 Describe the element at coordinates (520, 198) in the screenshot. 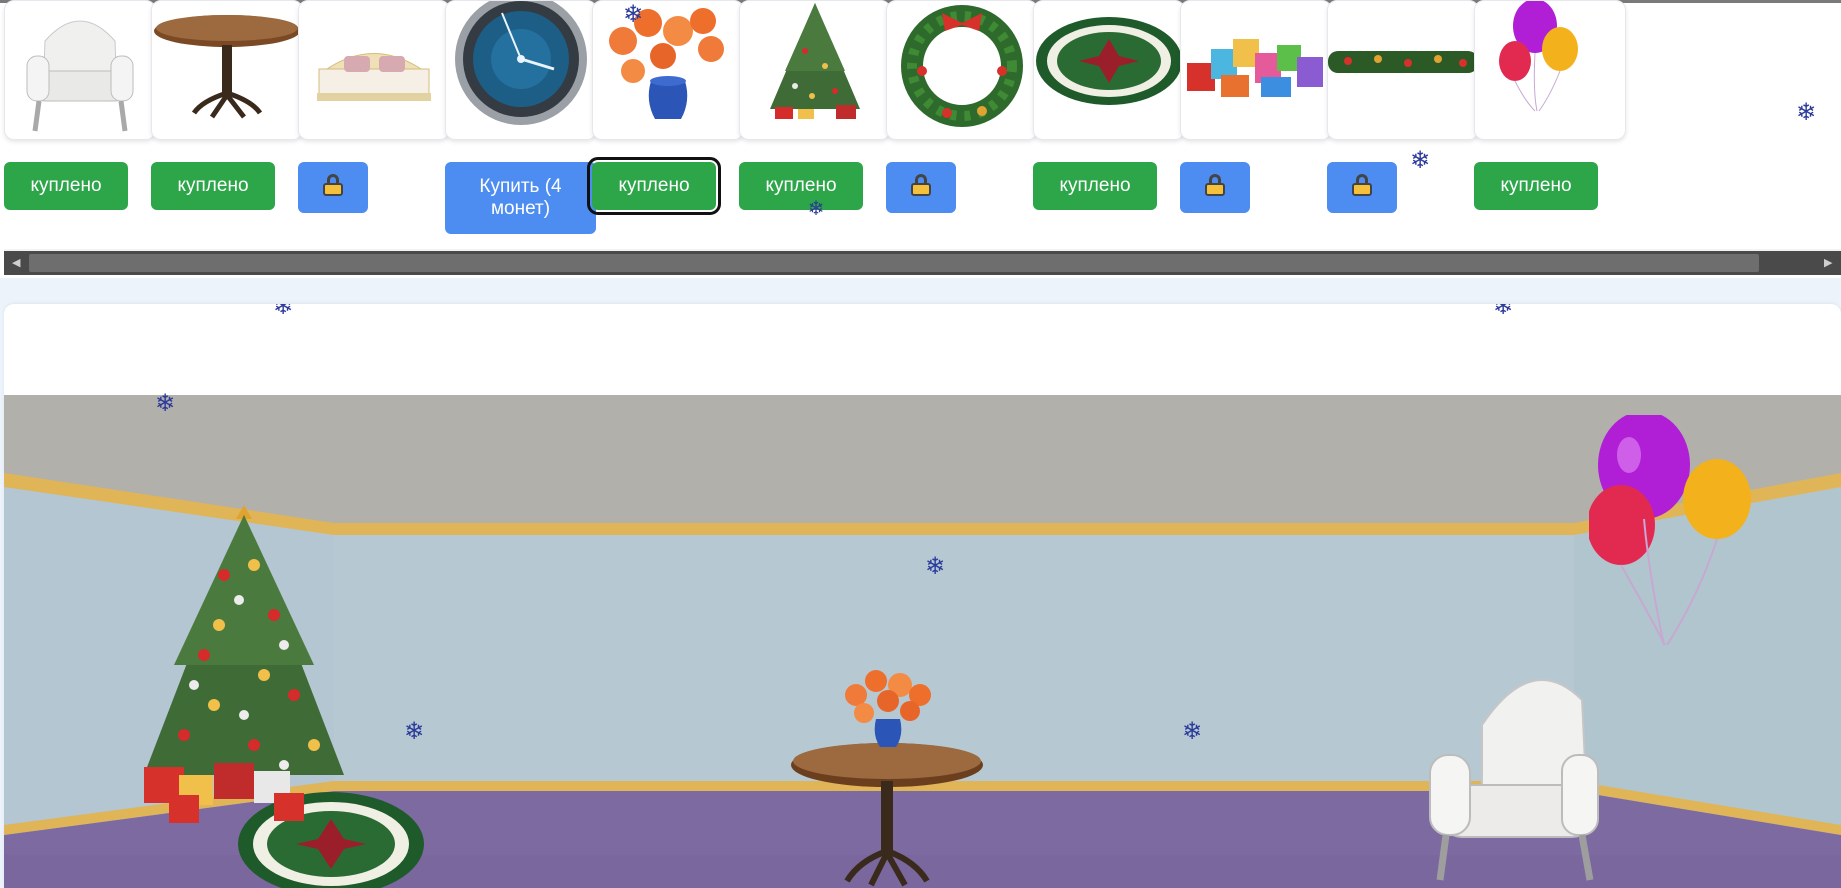

I see `wall-clock-buy-button: Купить (4 монет)` at that location.